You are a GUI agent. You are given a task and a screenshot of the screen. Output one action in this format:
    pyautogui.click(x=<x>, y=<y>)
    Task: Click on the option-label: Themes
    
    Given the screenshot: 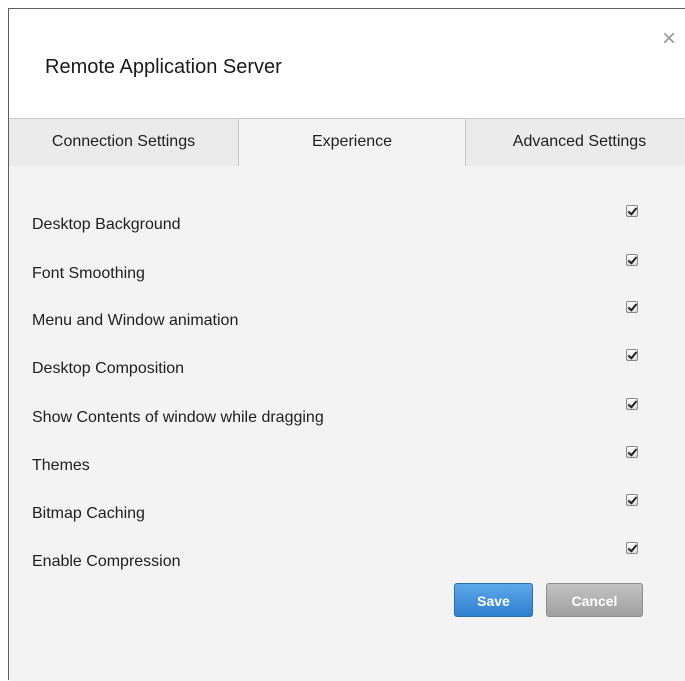 What is the action you would take?
    pyautogui.click(x=61, y=465)
    